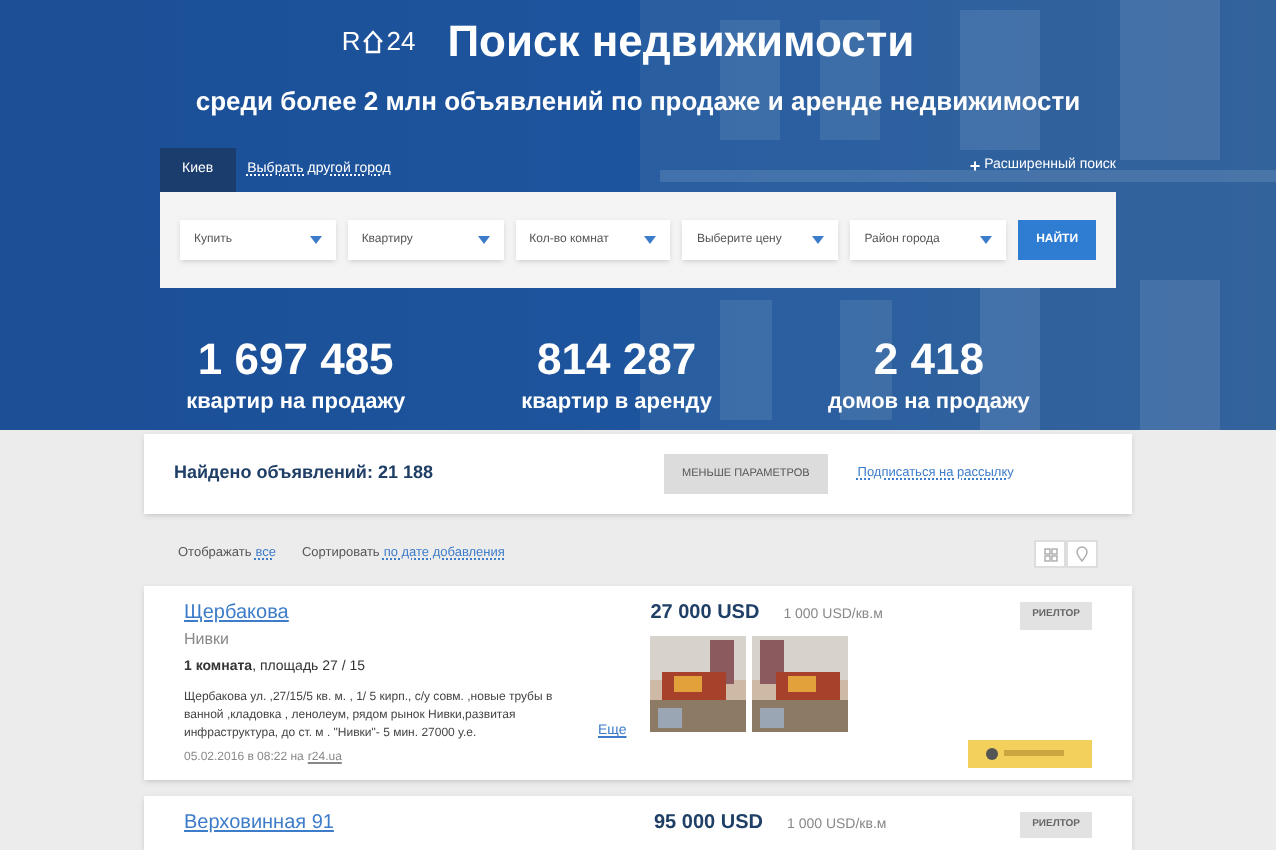 This screenshot has height=850, width=1276. I want to click on stat-label: квартир в аренду, so click(617, 402).